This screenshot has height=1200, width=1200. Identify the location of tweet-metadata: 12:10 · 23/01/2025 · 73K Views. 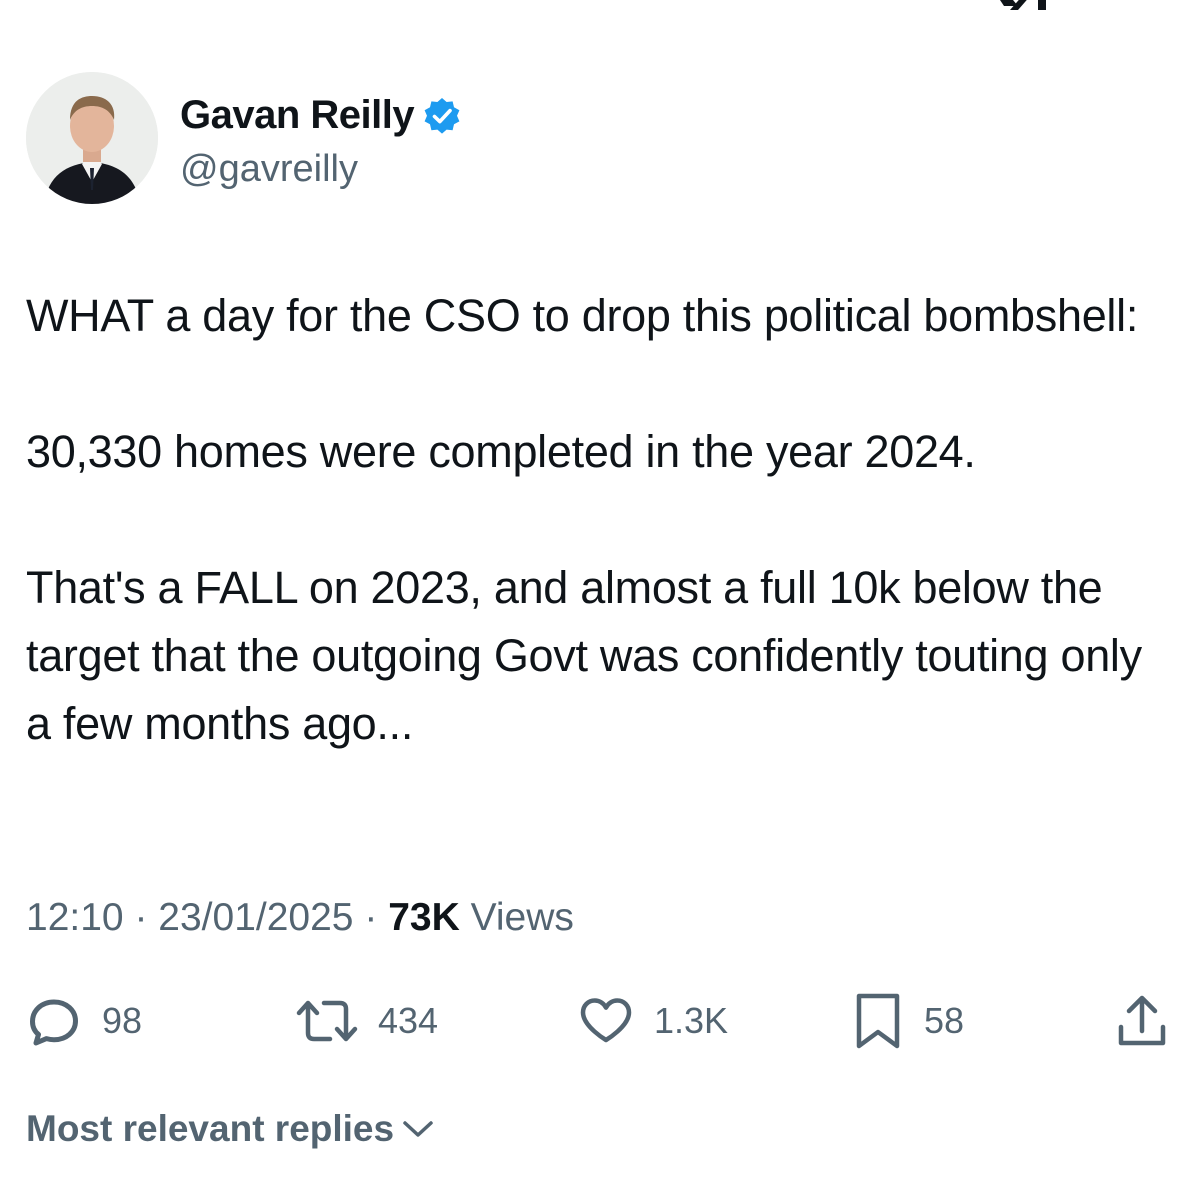
(300, 918).